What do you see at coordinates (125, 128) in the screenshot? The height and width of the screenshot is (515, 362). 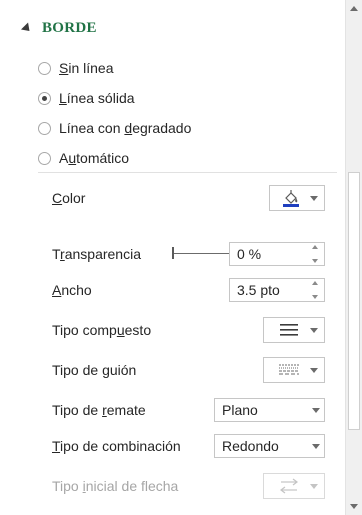 I see `radio-label: Línea con degradado` at bounding box center [125, 128].